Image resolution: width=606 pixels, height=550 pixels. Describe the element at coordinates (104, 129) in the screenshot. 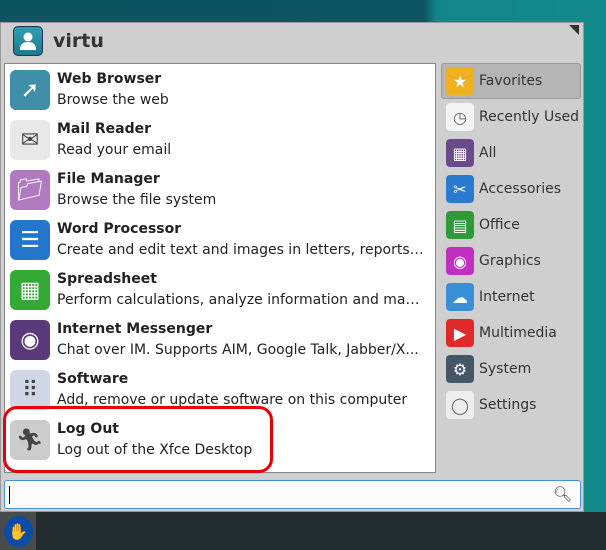

I see `app-title: Mail Reader` at that location.